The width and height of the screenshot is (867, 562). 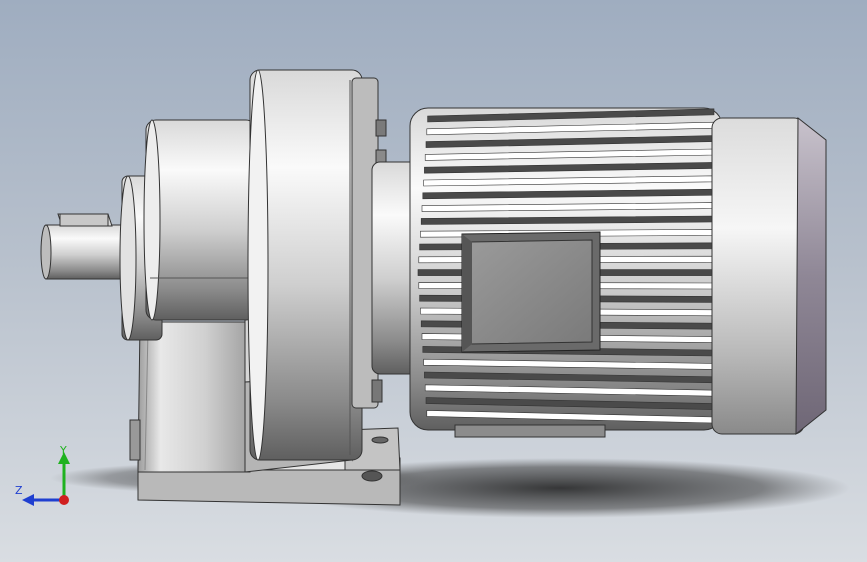 What do you see at coordinates (85, 246) in the screenshot?
I see `output-shaft` at bounding box center [85, 246].